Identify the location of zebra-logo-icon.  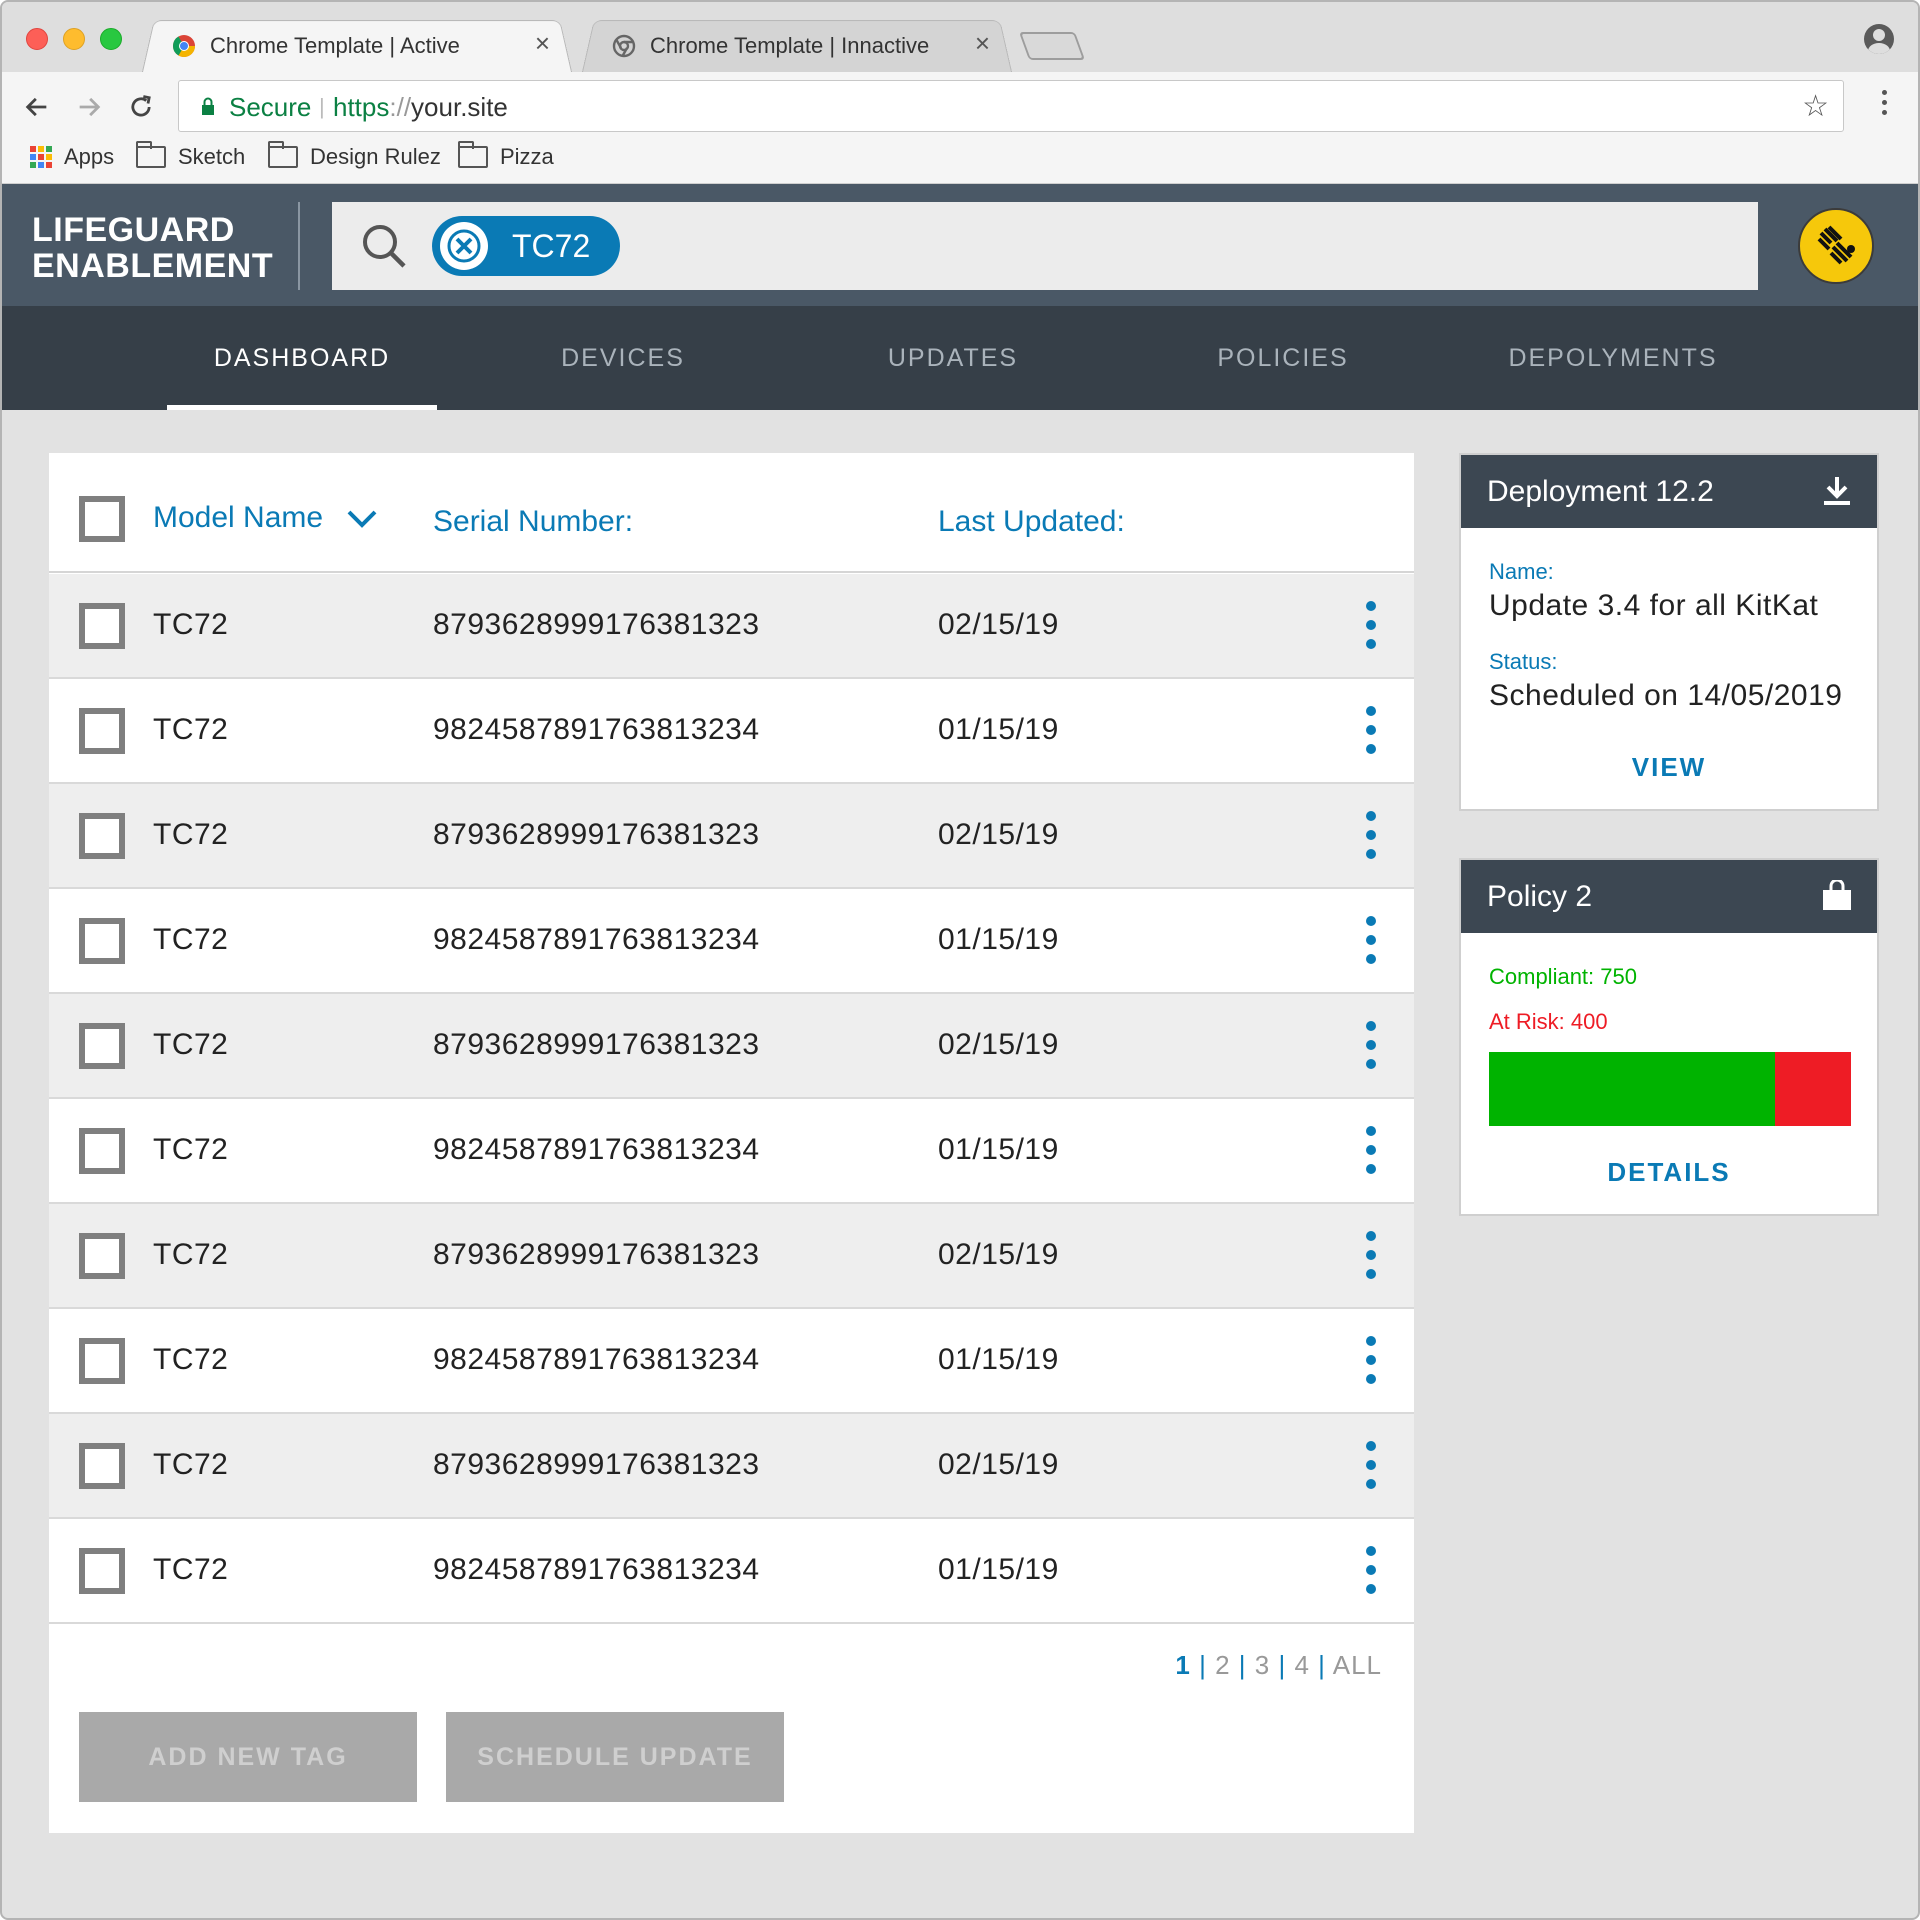
(1836, 246).